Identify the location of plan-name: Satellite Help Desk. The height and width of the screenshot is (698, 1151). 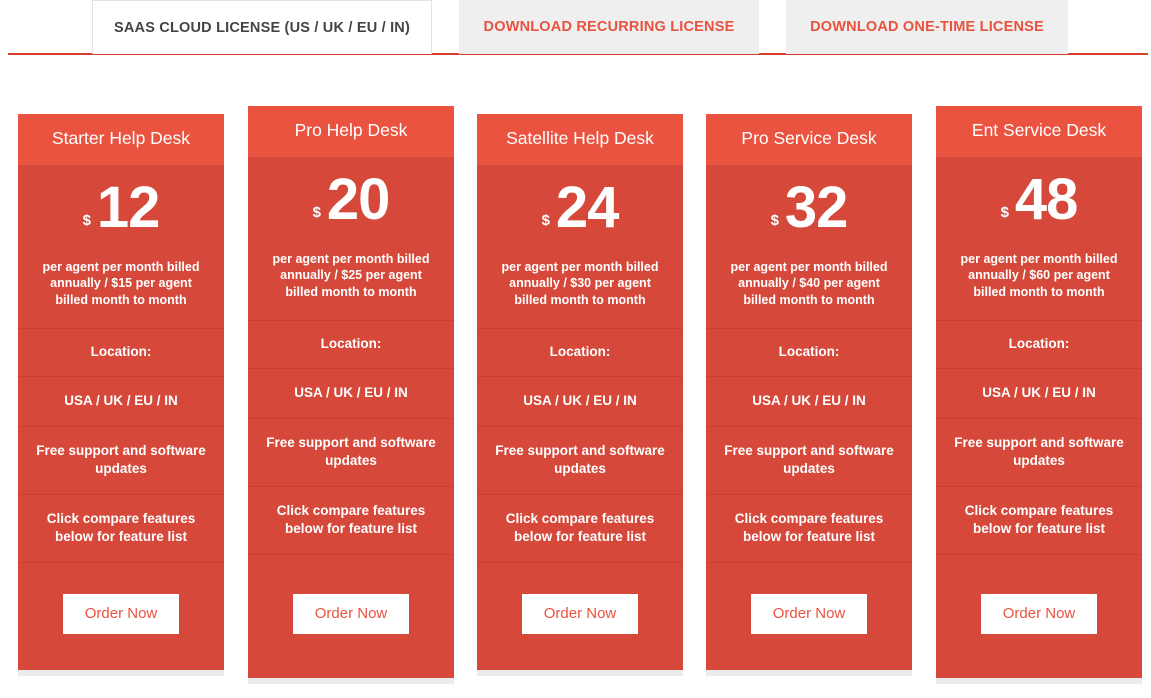
(580, 139).